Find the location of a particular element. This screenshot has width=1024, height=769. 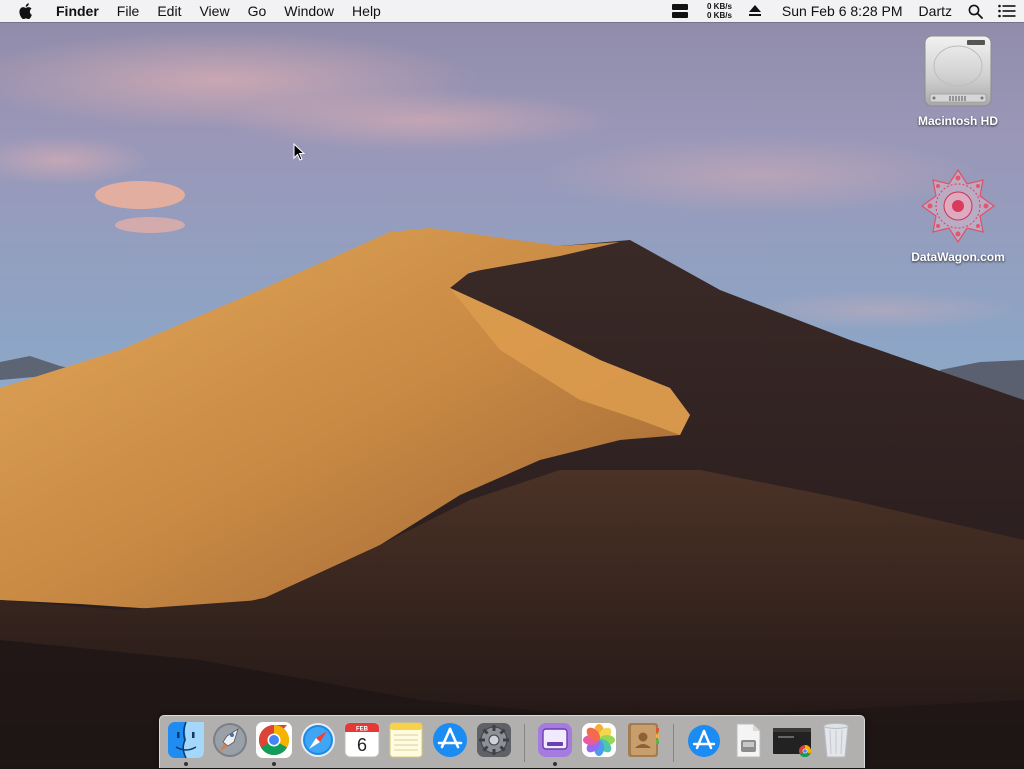

dock-item-contacts is located at coordinates (643, 744).